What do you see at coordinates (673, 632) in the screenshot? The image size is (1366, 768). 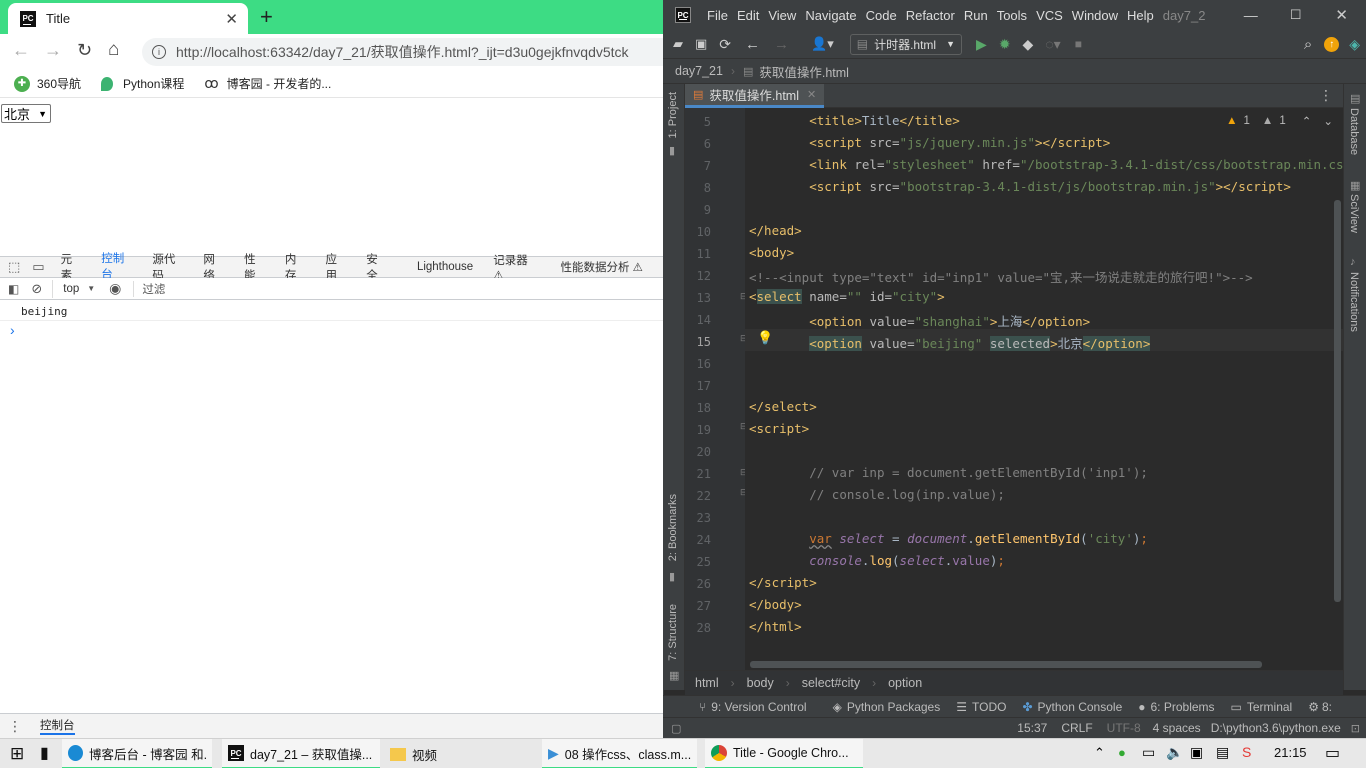 I see `tool-structure: 7: Structure` at bounding box center [673, 632].